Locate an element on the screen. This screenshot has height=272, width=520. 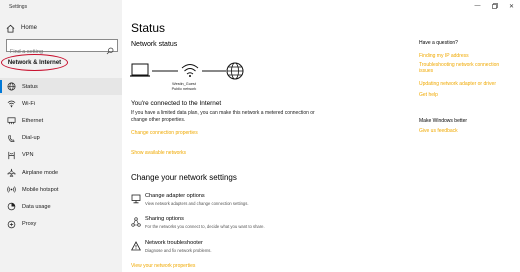
wifi-signal-icon is located at coordinates (190, 70).